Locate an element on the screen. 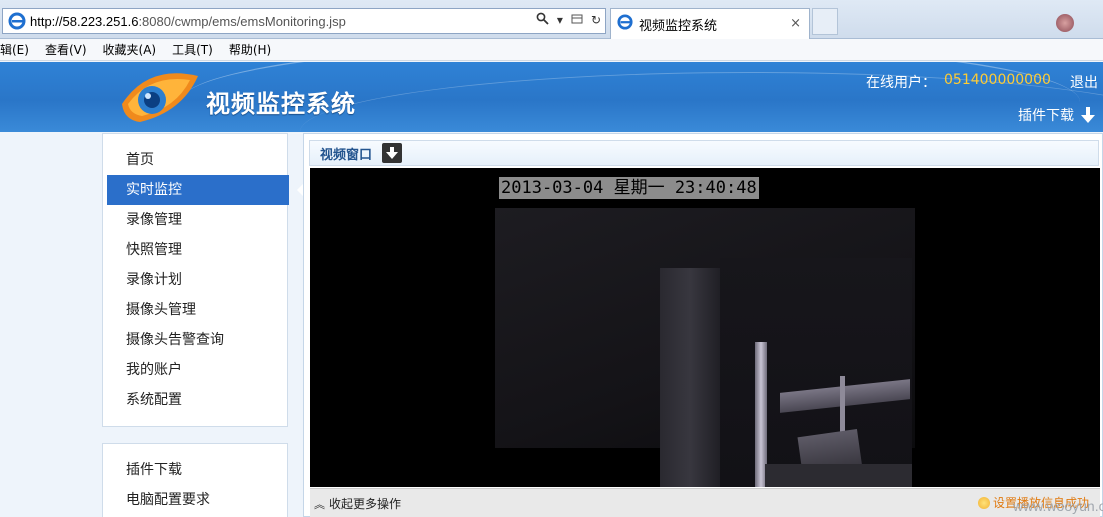 Image resolution: width=1103 pixels, height=517 pixels. sidebar-item-camera: 摄像头管理 is located at coordinates (198, 310).